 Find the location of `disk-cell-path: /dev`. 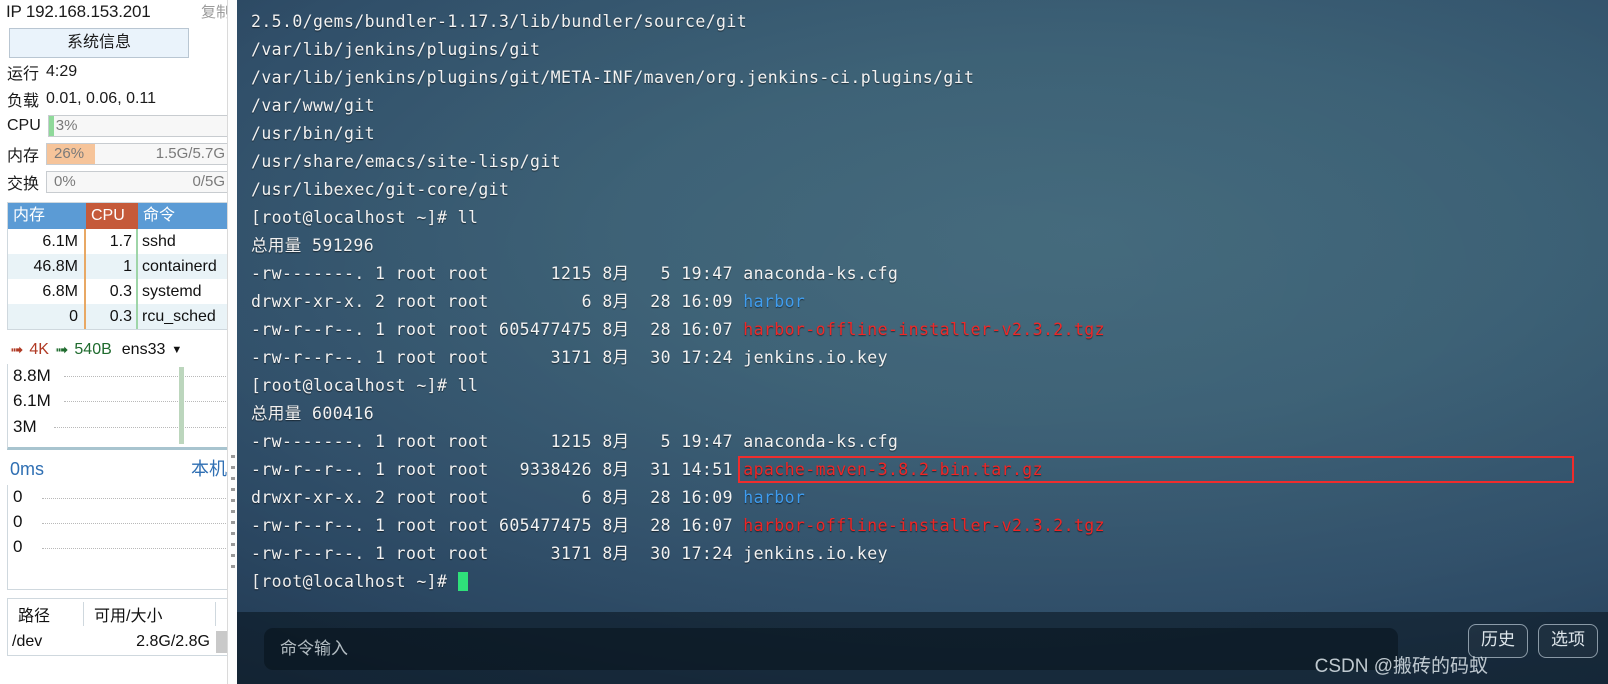

disk-cell-path: /dev is located at coordinates (27, 641).